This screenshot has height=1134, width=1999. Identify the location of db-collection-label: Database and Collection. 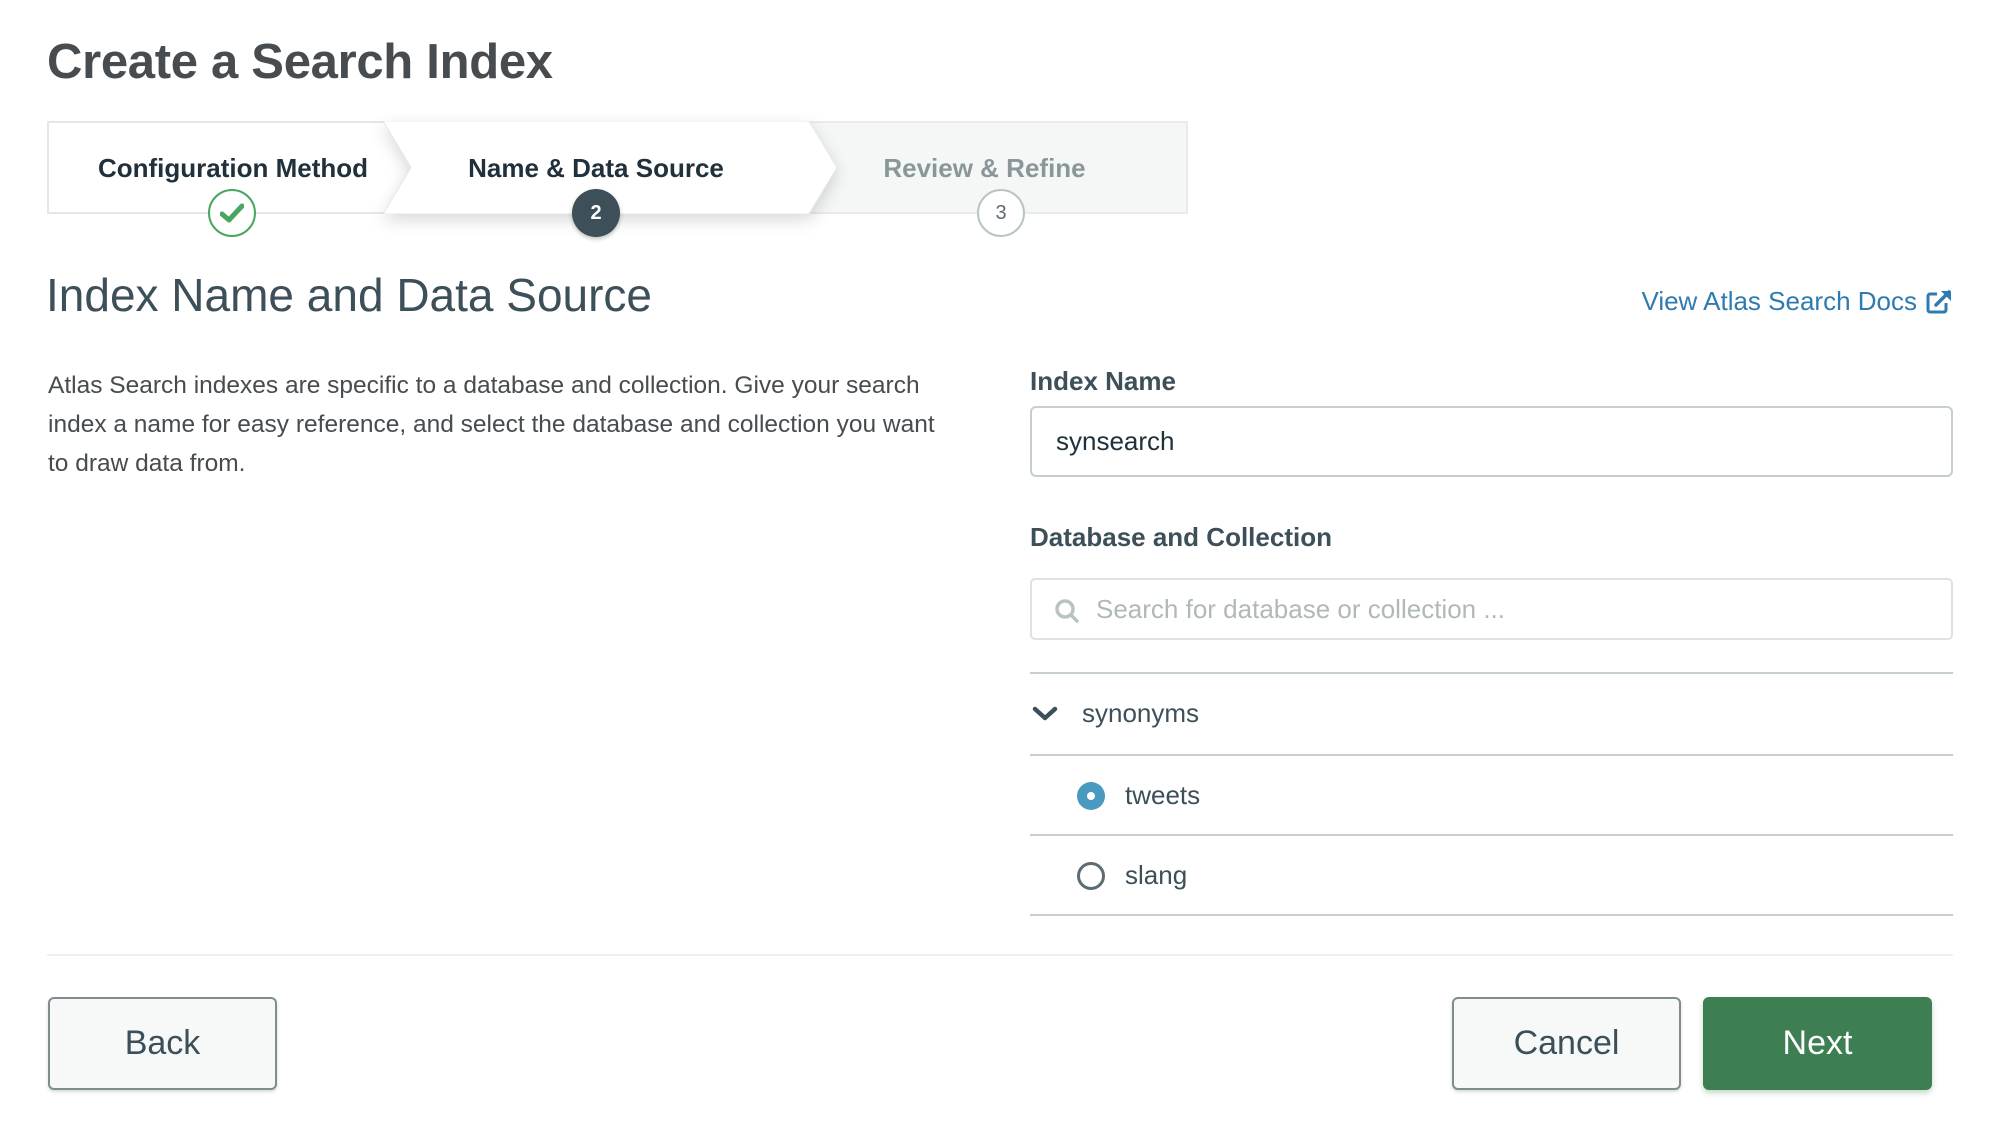
(1181, 537).